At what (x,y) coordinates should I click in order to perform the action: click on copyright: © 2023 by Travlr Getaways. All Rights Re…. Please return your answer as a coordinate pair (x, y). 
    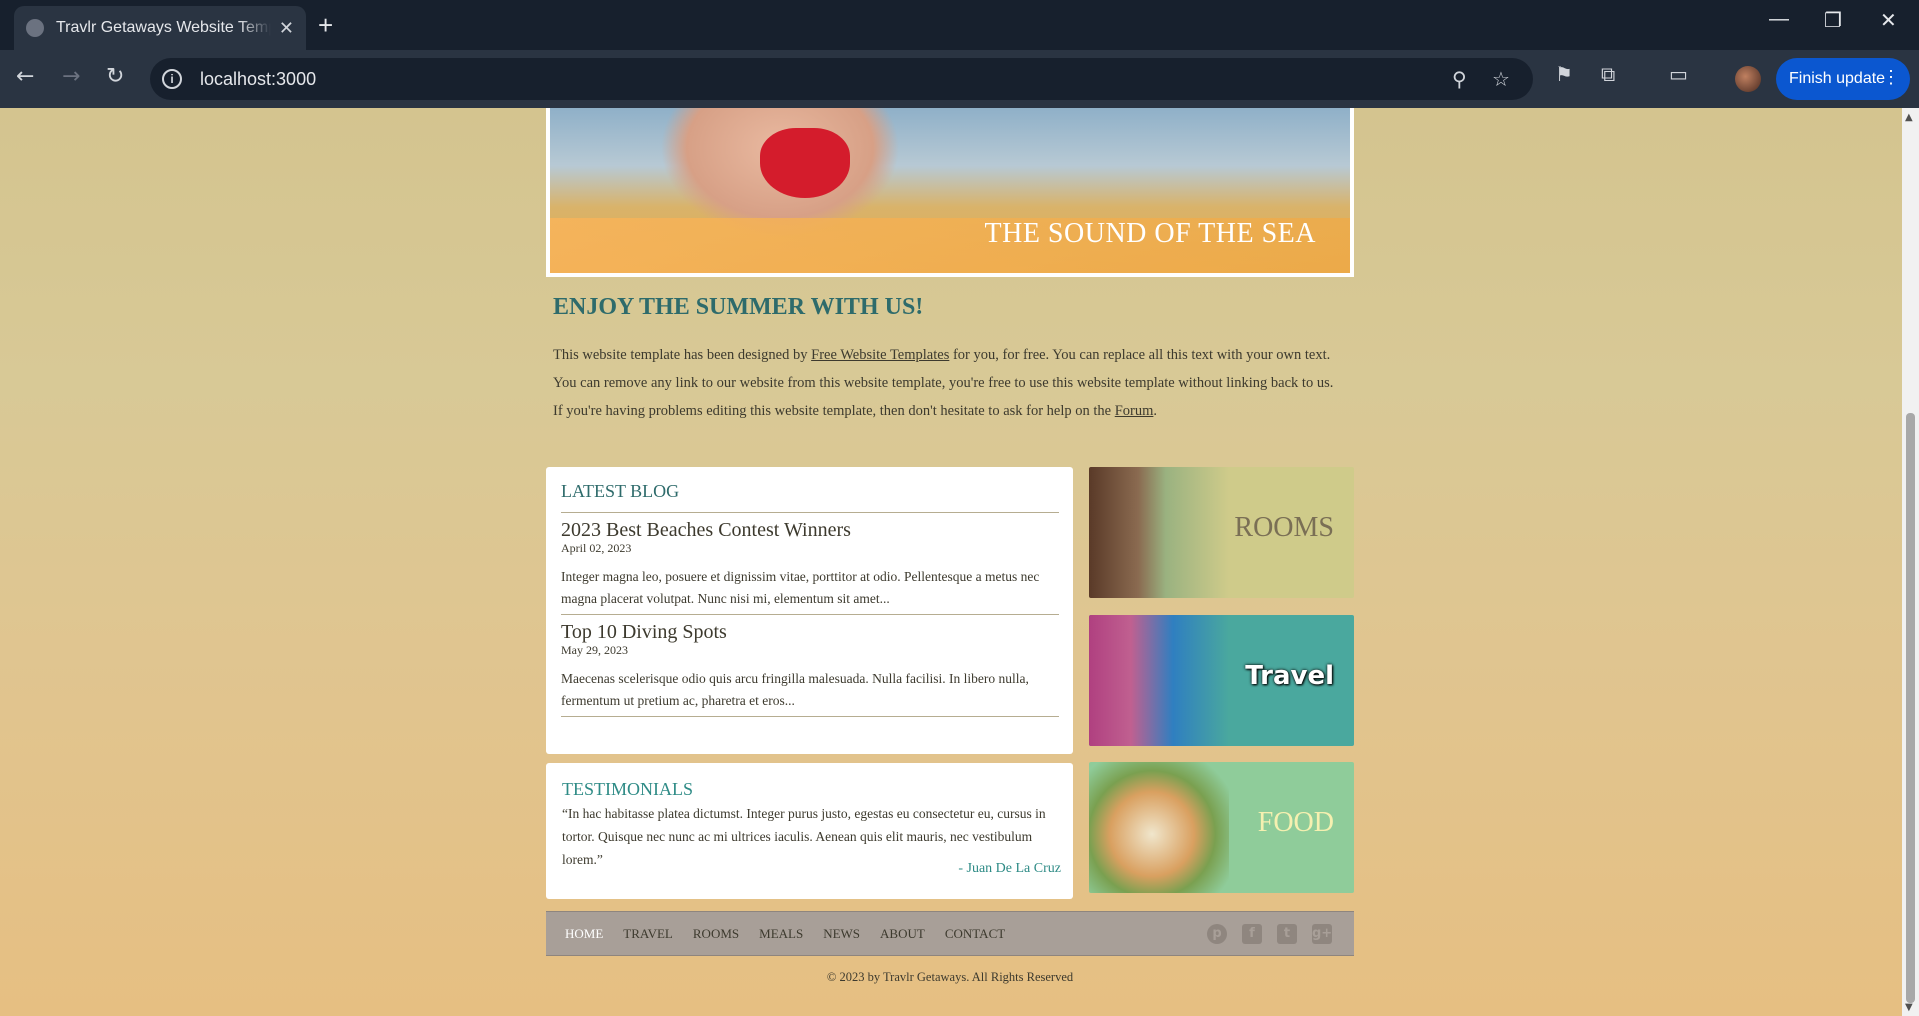
    Looking at the image, I should click on (950, 977).